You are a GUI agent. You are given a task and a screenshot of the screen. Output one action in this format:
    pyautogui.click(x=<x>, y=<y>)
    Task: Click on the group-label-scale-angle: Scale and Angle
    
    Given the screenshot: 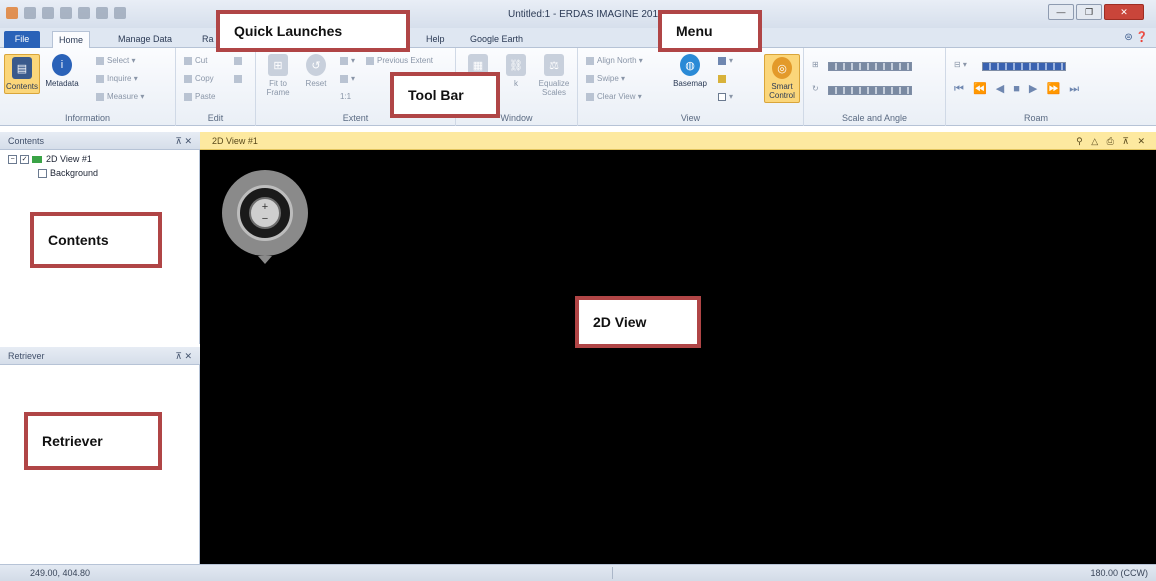 What is the action you would take?
    pyautogui.click(x=874, y=118)
    